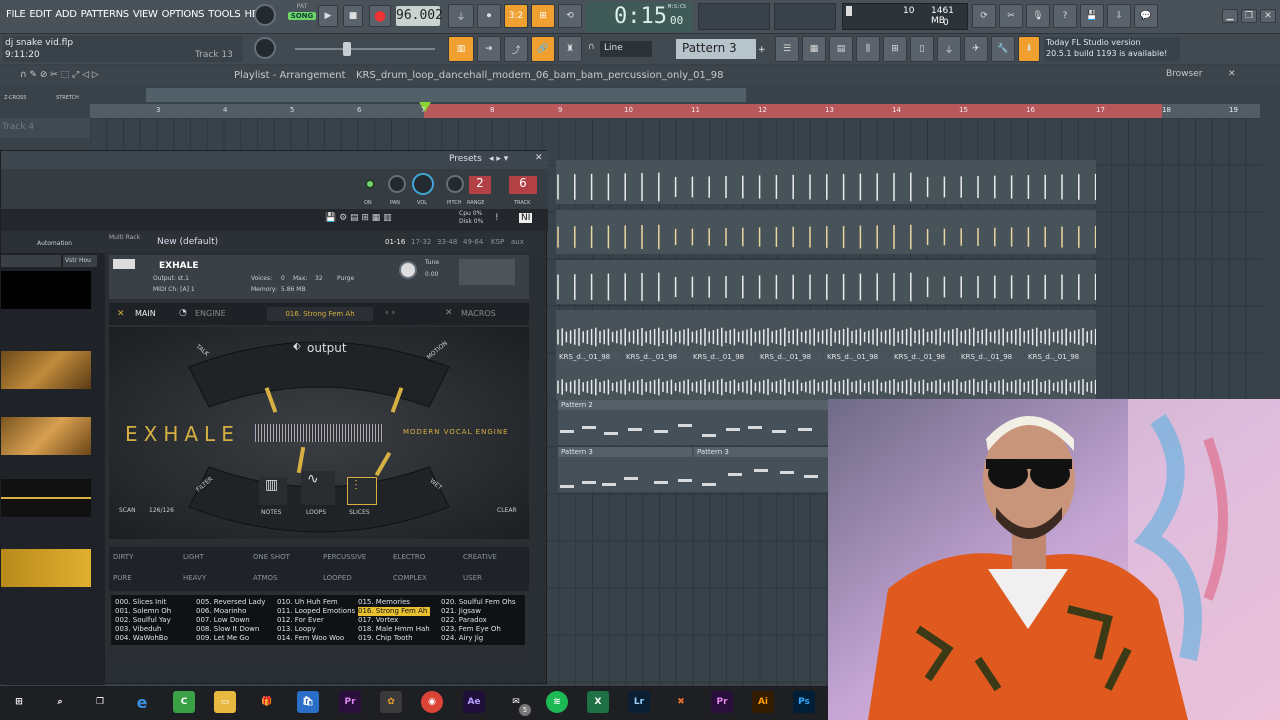  I want to click on project-button: ▯, so click(922, 49).